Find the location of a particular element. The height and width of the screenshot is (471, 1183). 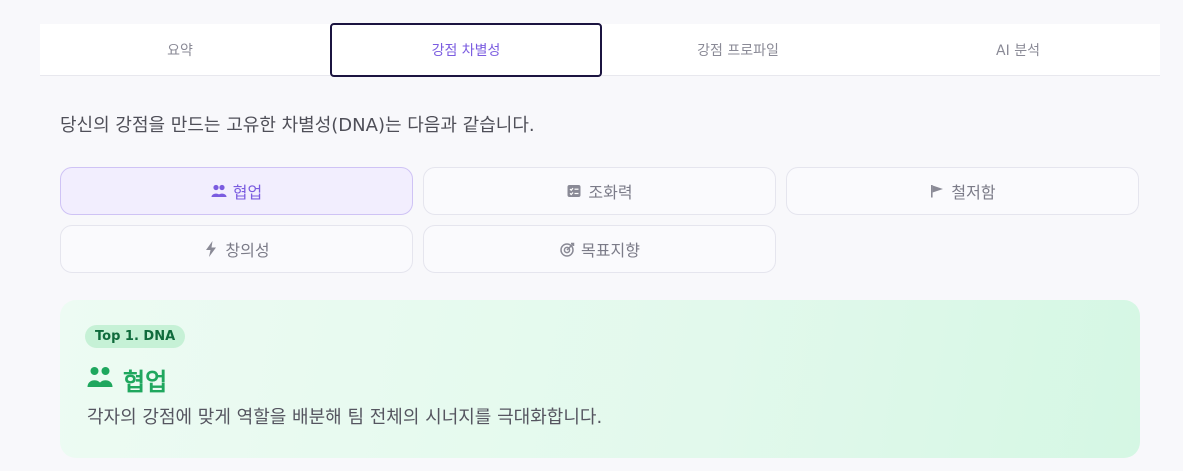

chip-label: 협업 is located at coordinates (247, 192).